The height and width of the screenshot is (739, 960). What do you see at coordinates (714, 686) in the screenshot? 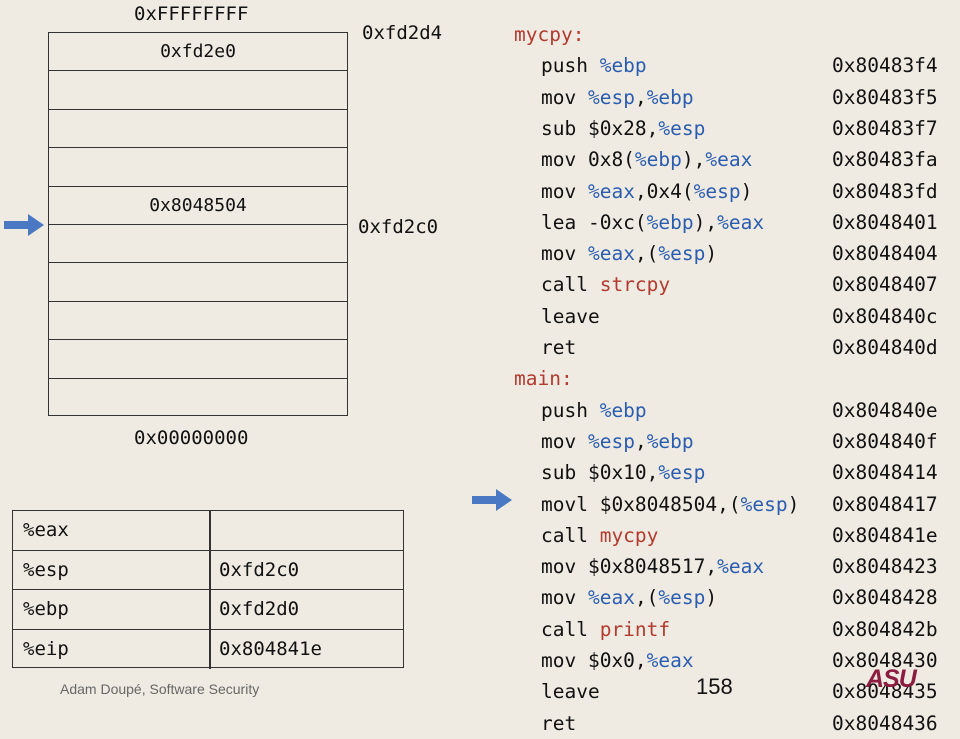
I see `page-number: 158` at bounding box center [714, 686].